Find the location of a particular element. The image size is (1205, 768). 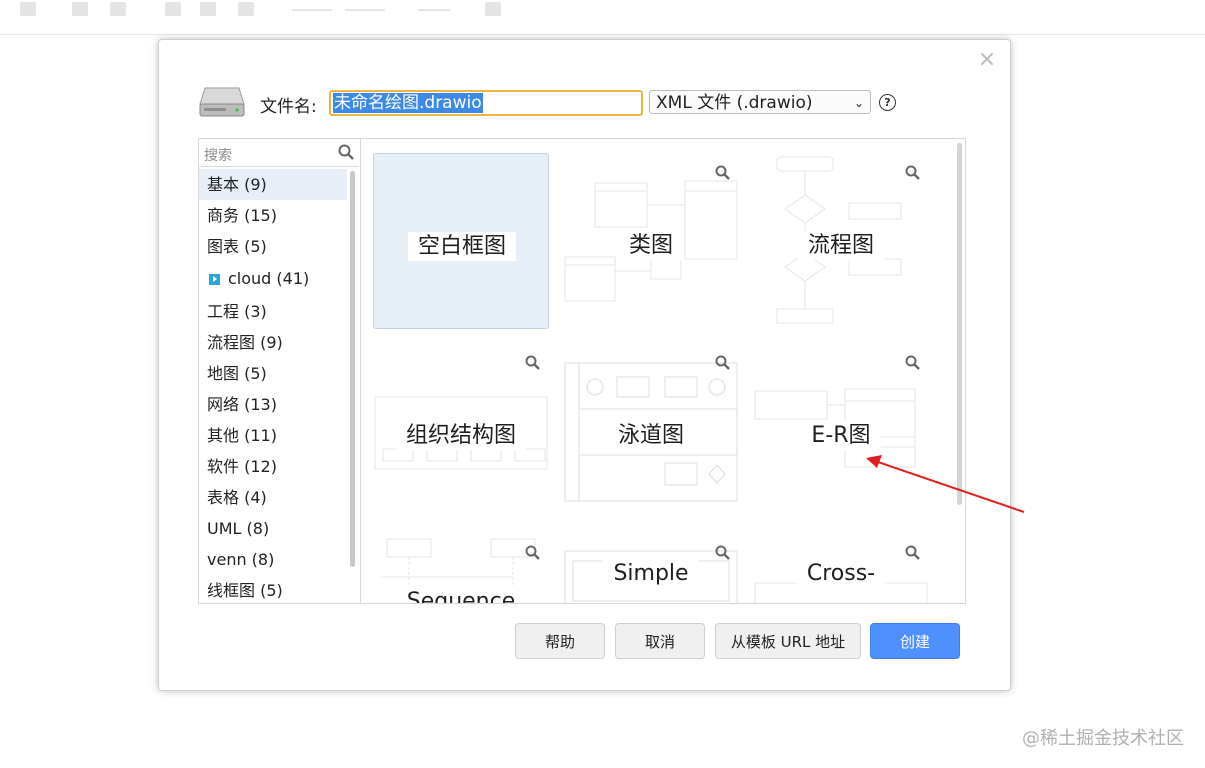

category-item-cloud: cloud (41) is located at coordinates (274, 279).